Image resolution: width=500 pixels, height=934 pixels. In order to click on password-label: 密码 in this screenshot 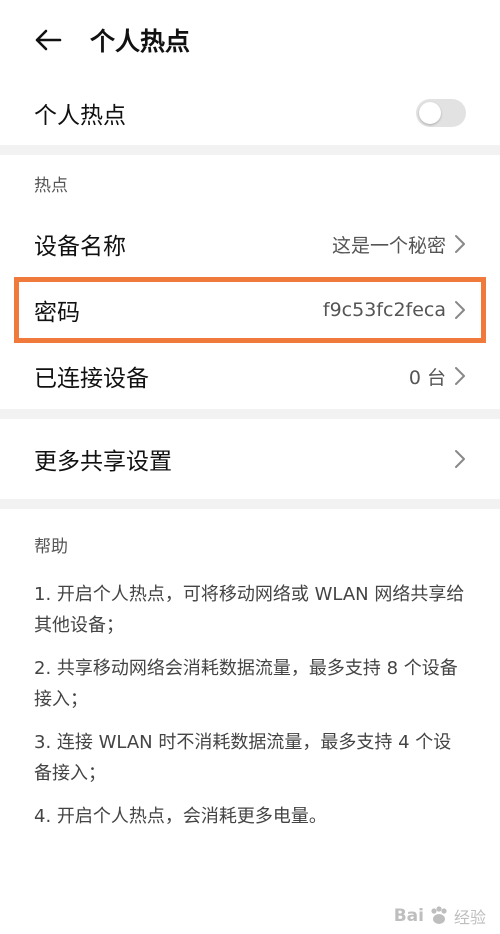, I will do `click(57, 313)`.